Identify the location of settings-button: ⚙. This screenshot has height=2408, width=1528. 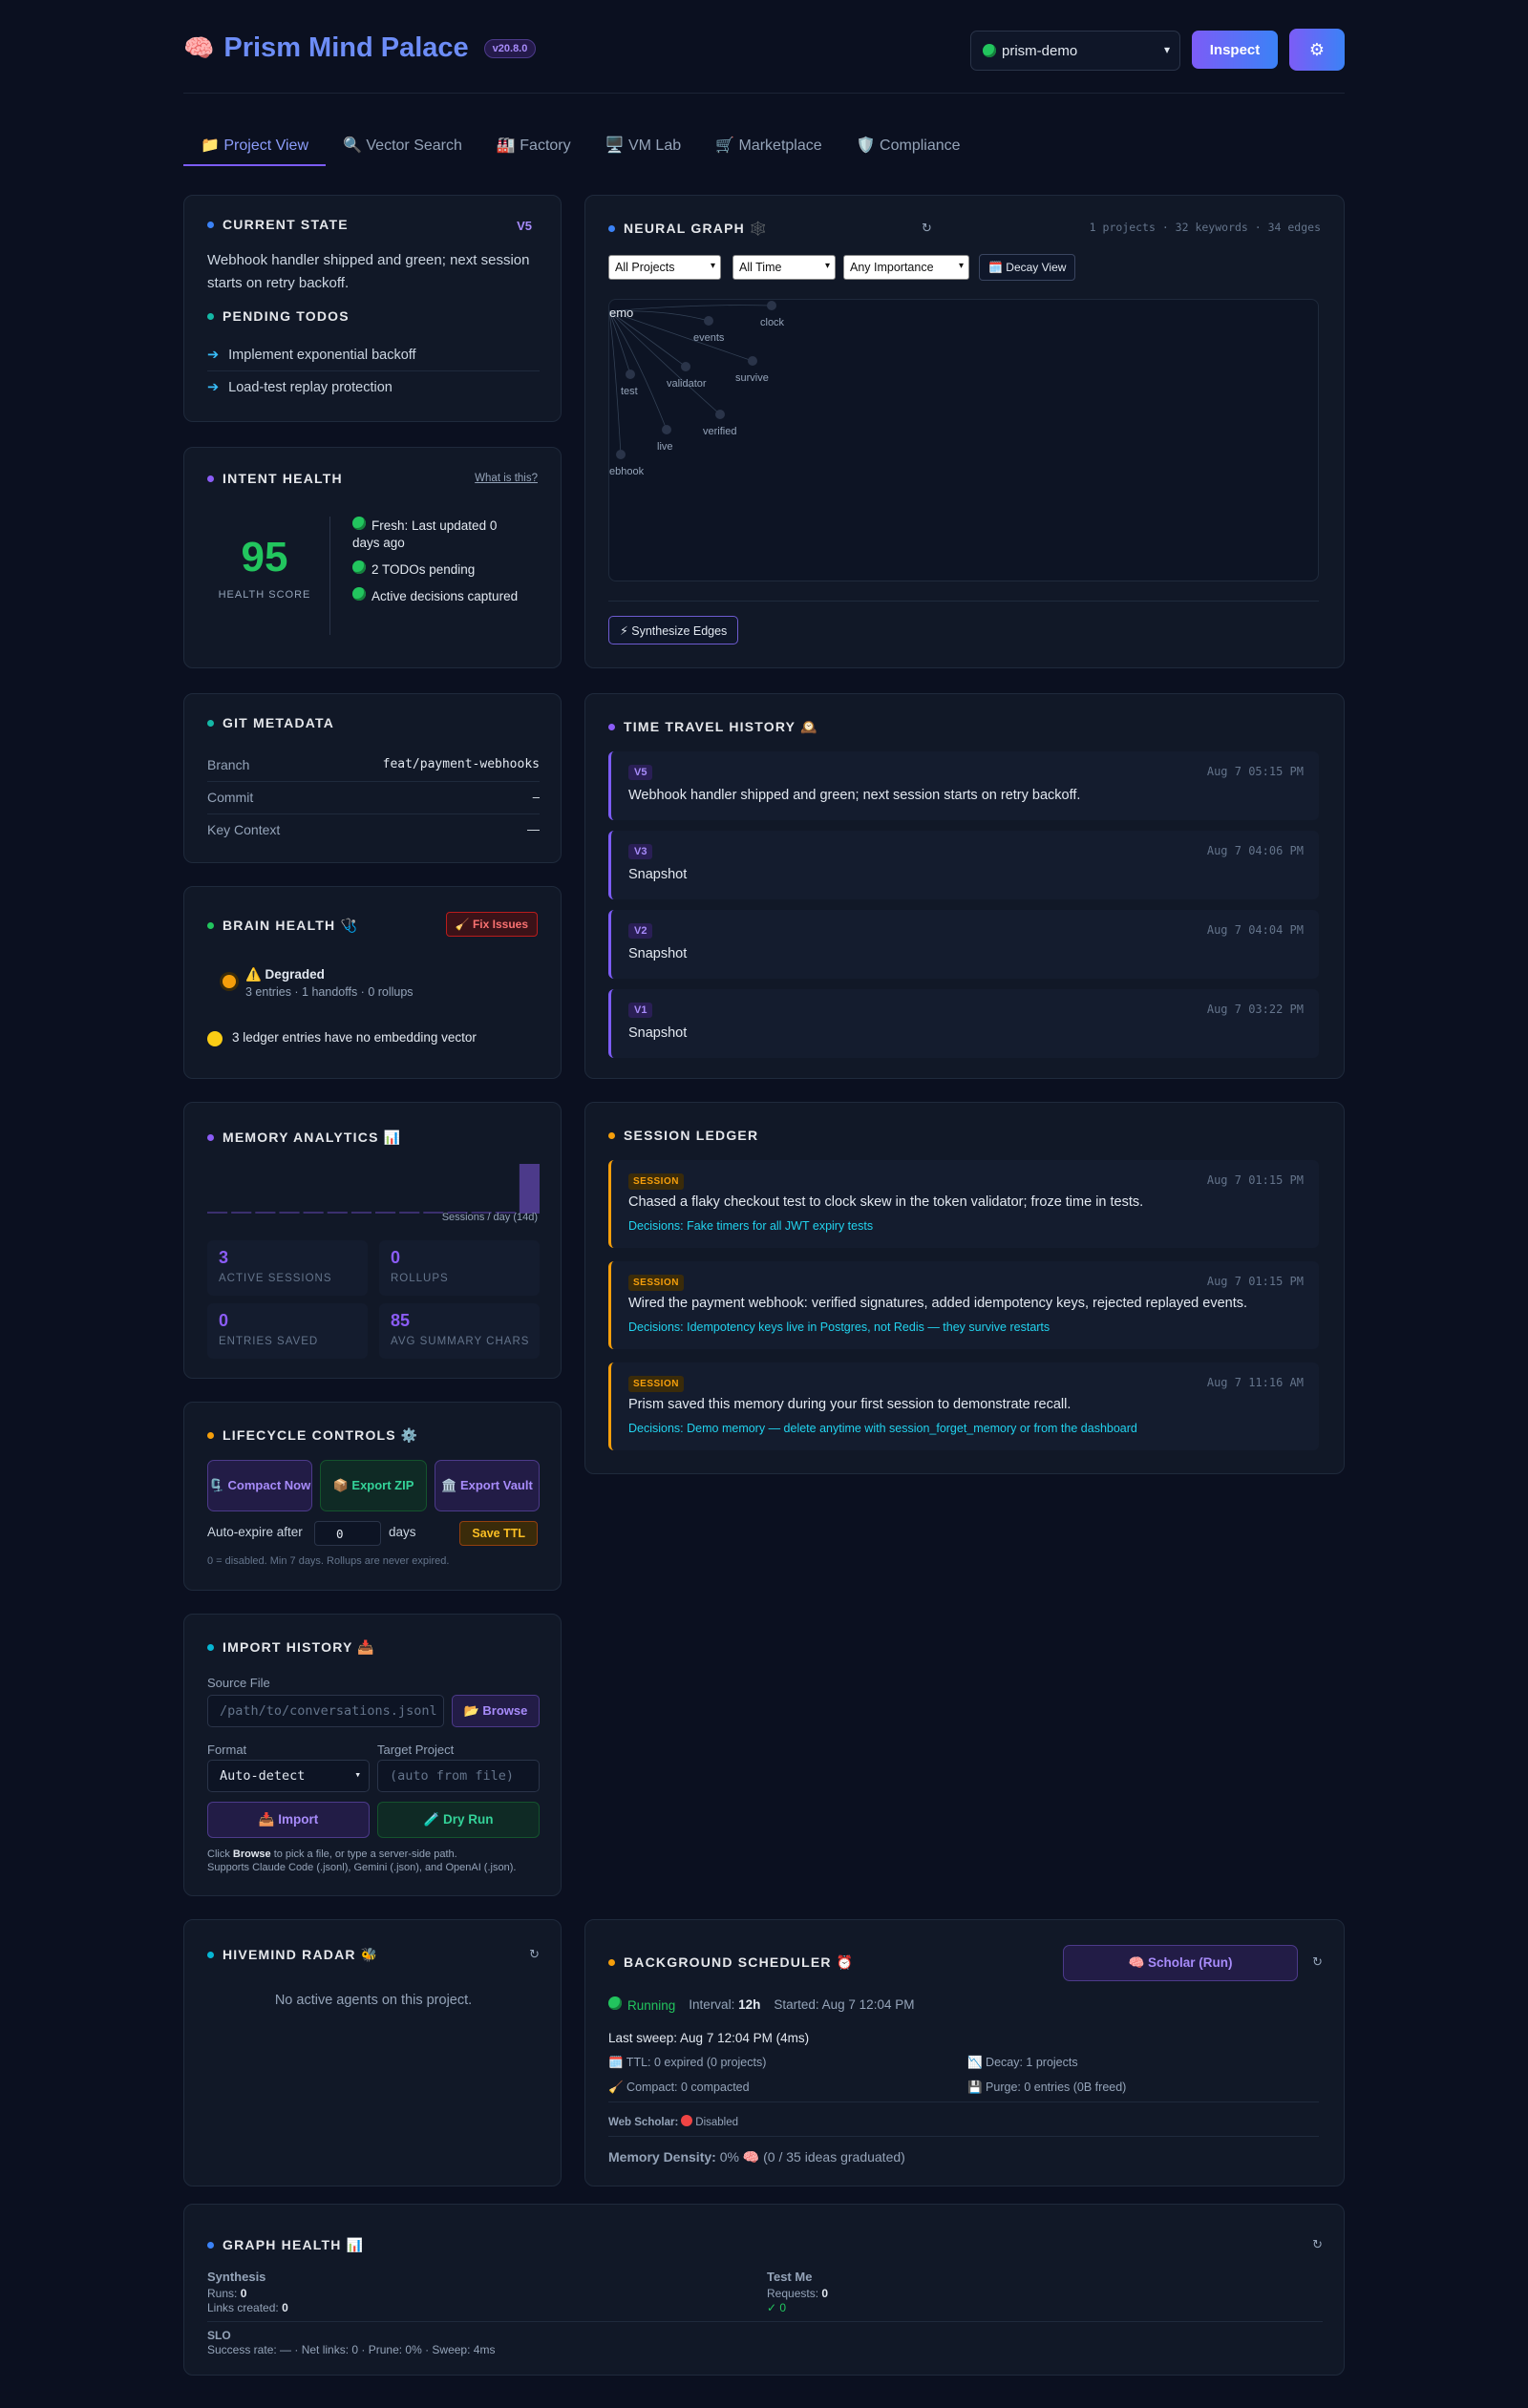
(1317, 50).